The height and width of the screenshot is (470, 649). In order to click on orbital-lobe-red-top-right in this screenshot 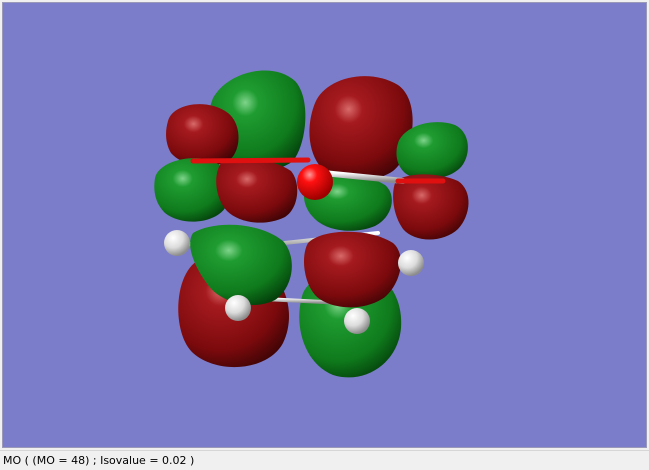, I will do `click(361, 128)`.